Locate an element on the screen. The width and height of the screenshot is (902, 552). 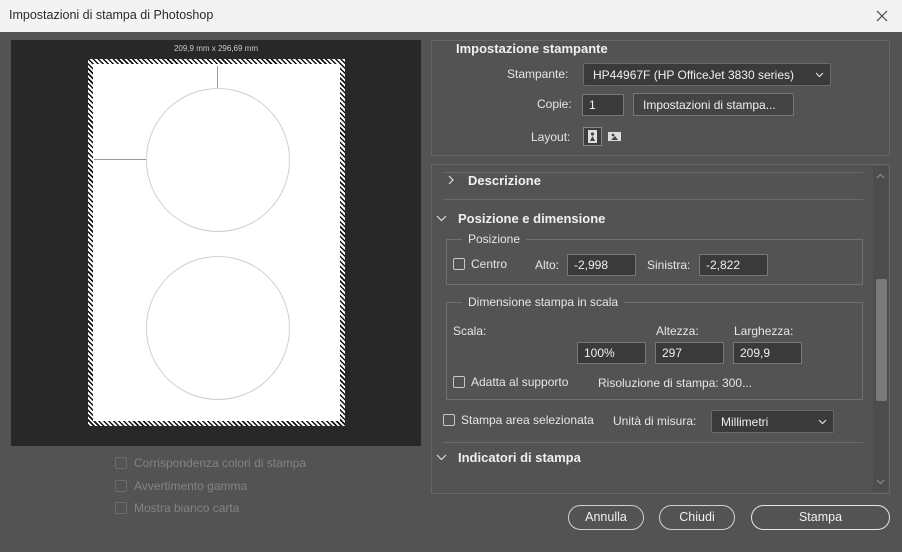
paper-white-label: Mostra bianco carta is located at coordinates (187, 508).